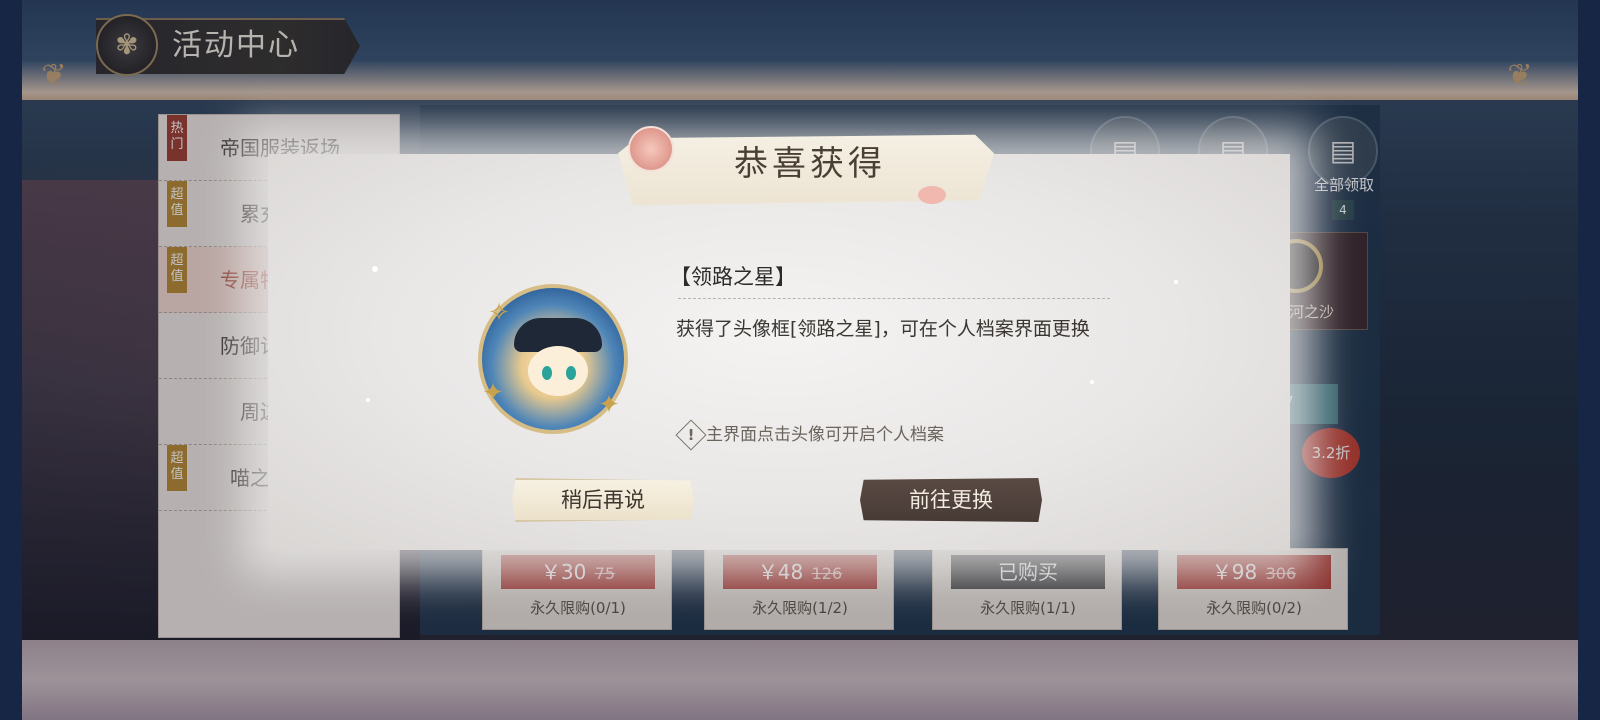  Describe the element at coordinates (951, 500) in the screenshot. I see `go-change-button: 前往更换` at that location.